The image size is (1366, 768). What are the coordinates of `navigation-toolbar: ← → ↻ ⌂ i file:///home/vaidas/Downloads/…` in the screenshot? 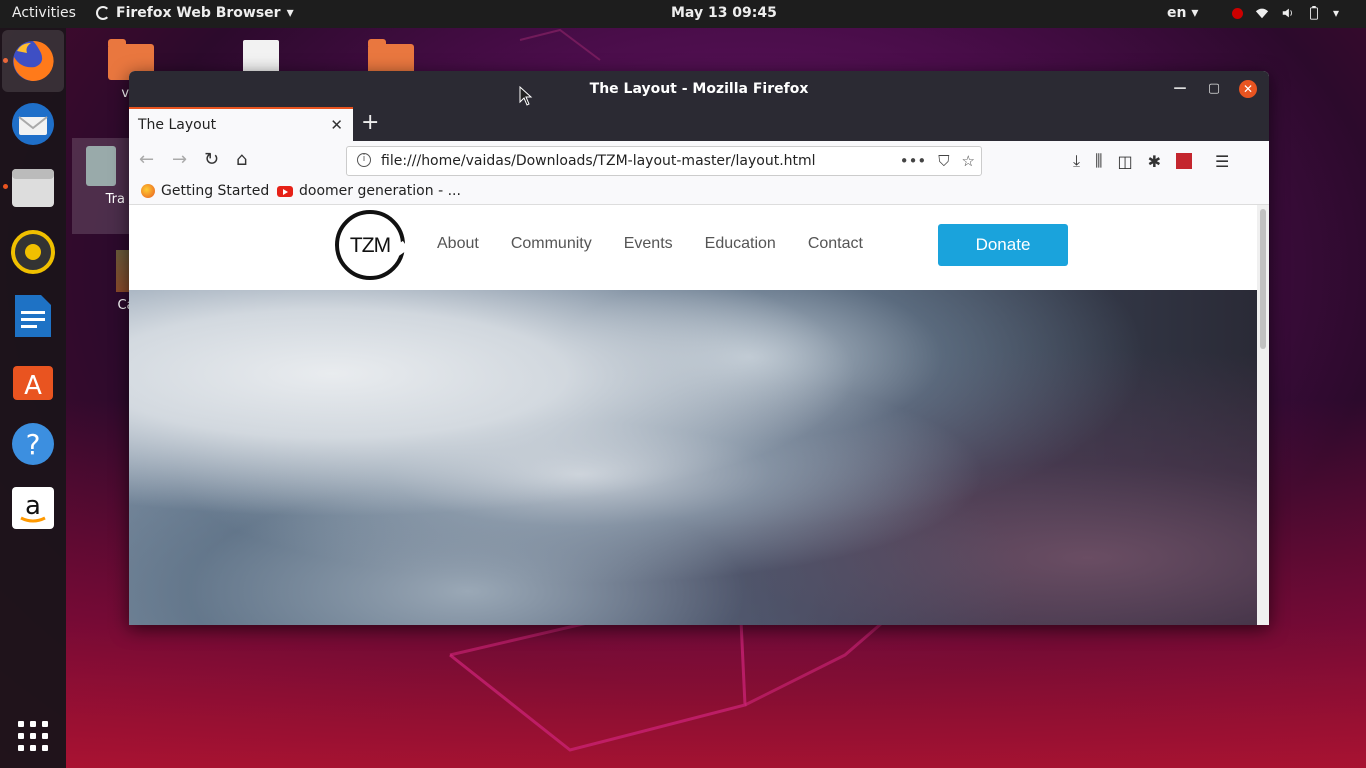 It's located at (699, 161).